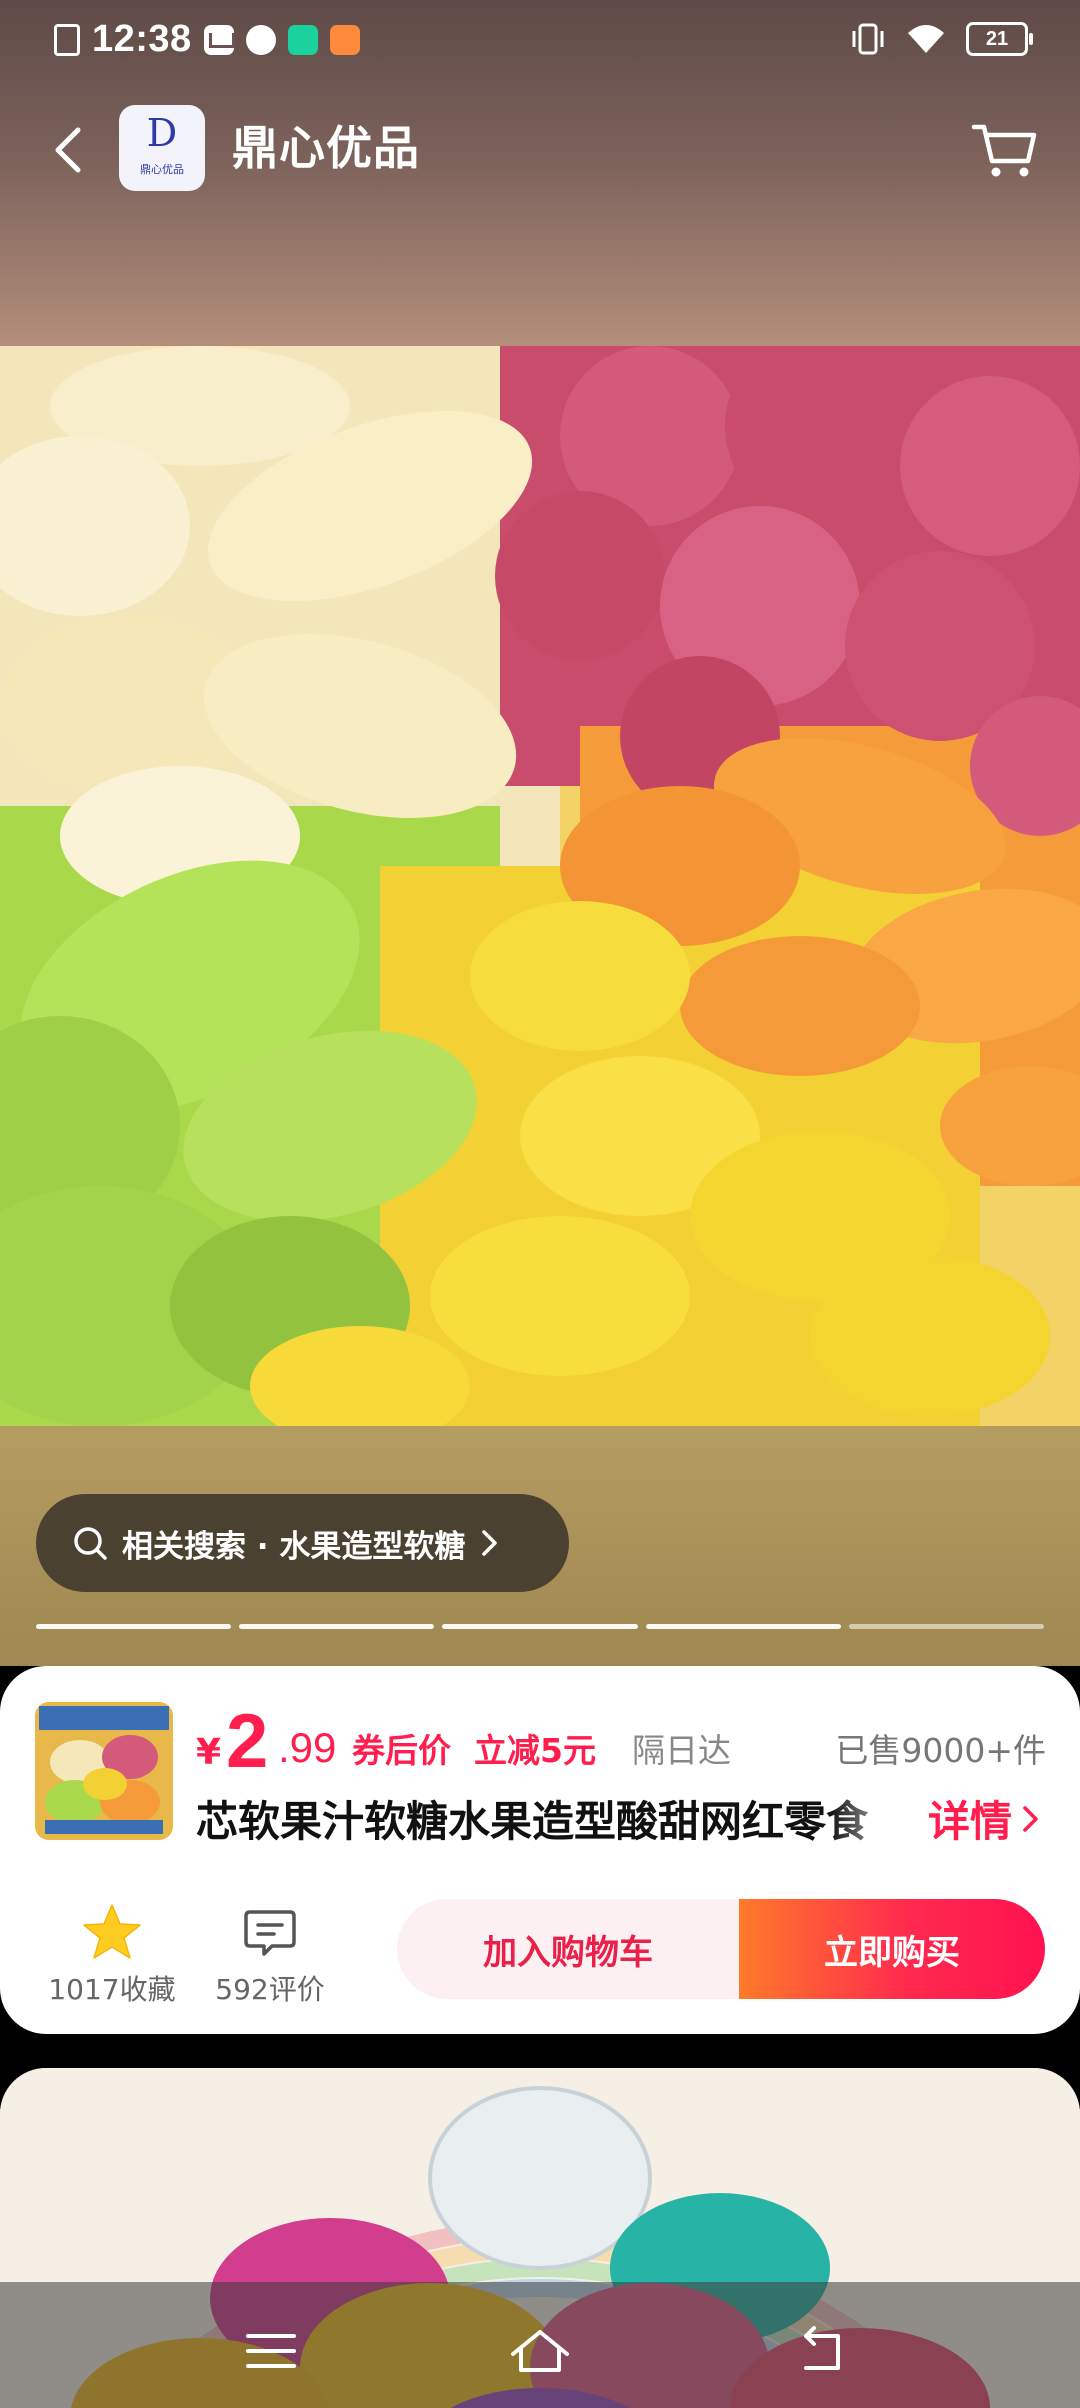 This screenshot has height=2408, width=1080. Describe the element at coordinates (270, 1989) in the screenshot. I see `review-count: 592评价` at that location.